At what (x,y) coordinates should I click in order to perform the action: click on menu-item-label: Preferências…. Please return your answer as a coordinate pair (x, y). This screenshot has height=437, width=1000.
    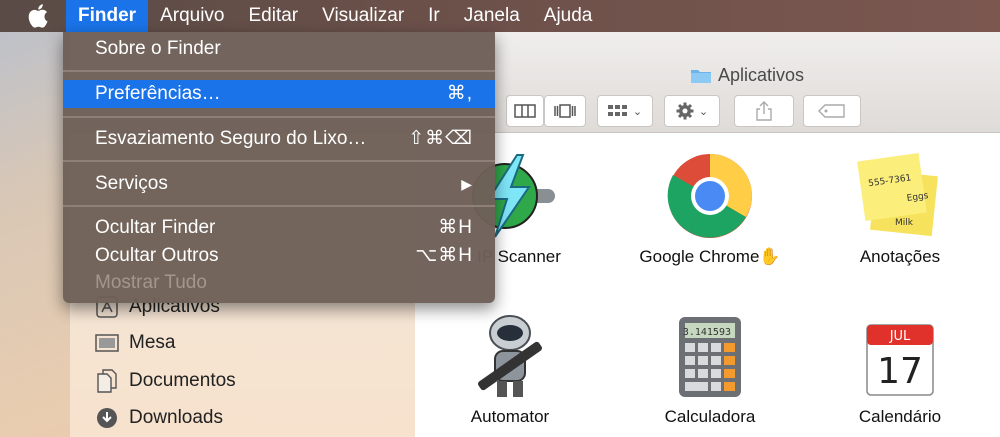
    Looking at the image, I should click on (158, 93).